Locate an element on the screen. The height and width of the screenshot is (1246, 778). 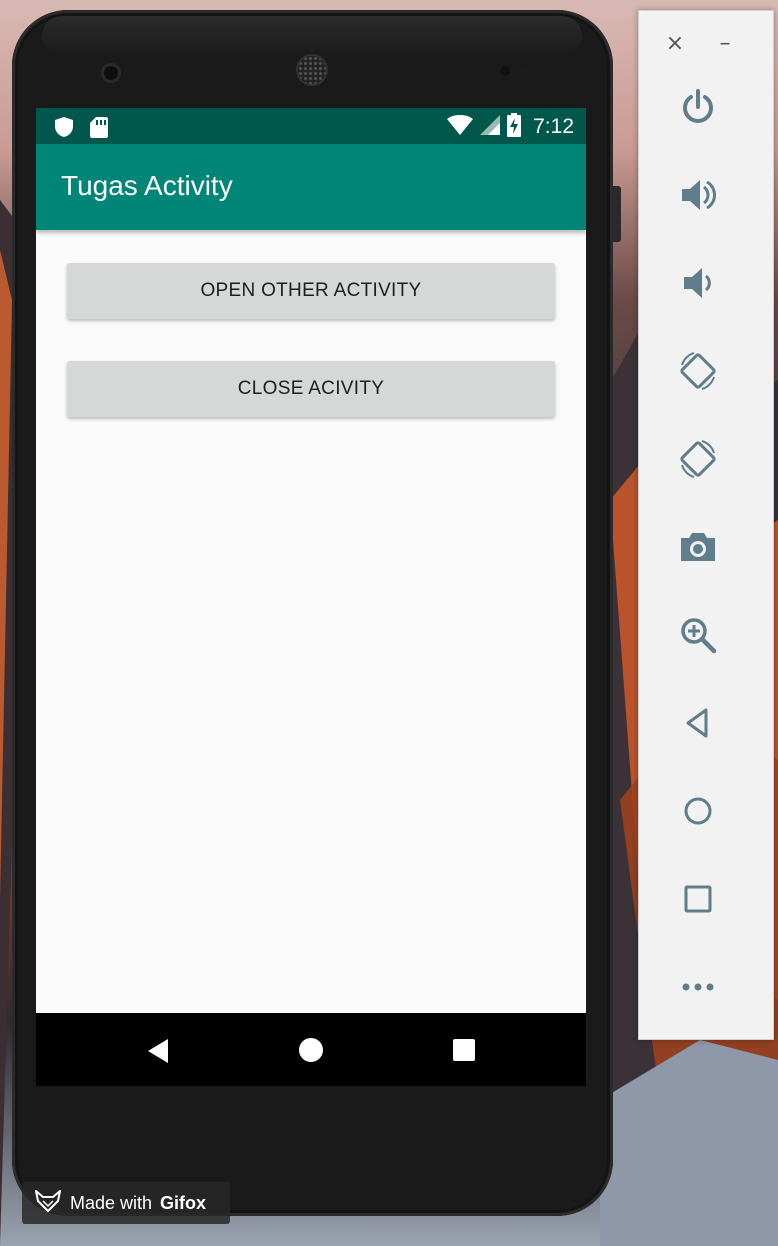
close-icon: × is located at coordinates (675, 44).